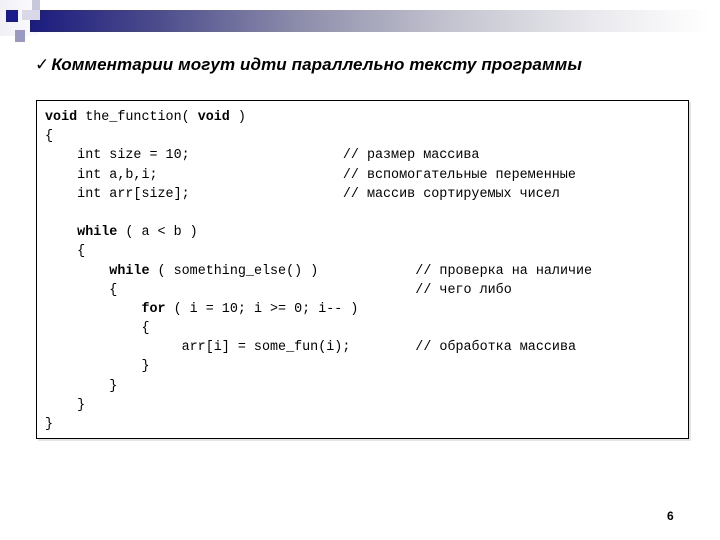  What do you see at coordinates (310, 175) in the screenshot?
I see `code-line: int a,b,i; // вспомогательные переменные` at bounding box center [310, 175].